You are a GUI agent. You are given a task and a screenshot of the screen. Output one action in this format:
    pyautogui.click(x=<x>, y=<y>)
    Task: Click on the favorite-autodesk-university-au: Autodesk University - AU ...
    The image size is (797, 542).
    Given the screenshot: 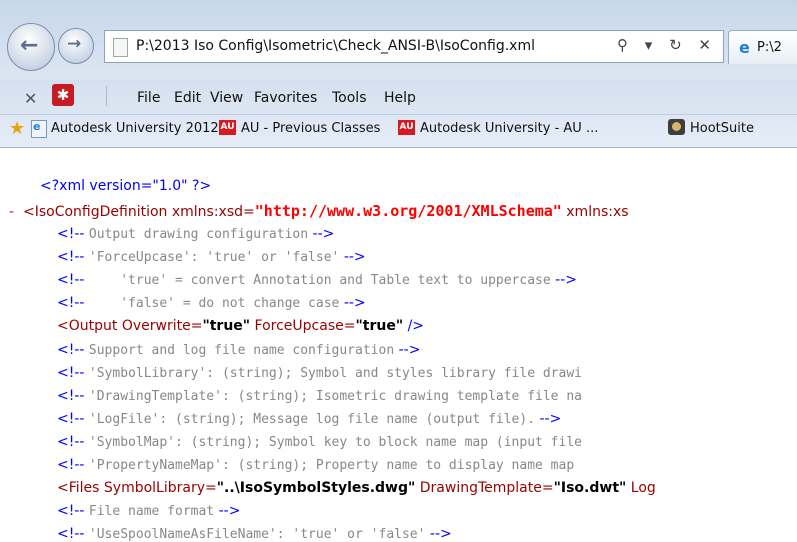 What is the action you would take?
    pyautogui.click(x=509, y=128)
    